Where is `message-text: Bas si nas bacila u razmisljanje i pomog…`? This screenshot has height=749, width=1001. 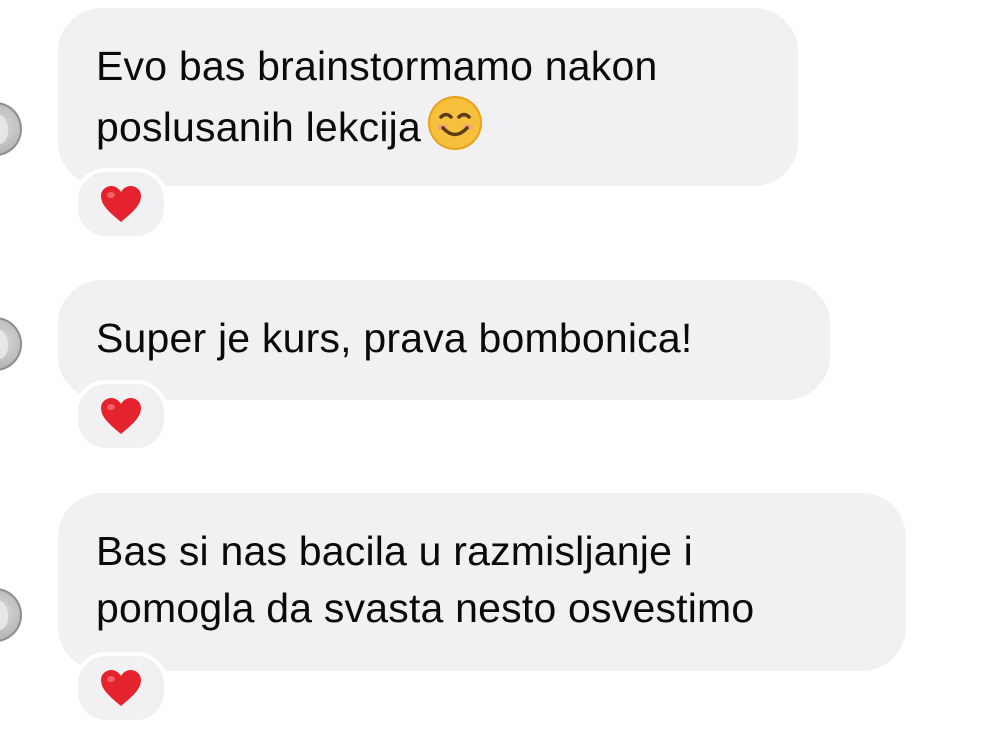 message-text: Bas si nas bacila u razmisljanje i pomog… is located at coordinates (425, 579).